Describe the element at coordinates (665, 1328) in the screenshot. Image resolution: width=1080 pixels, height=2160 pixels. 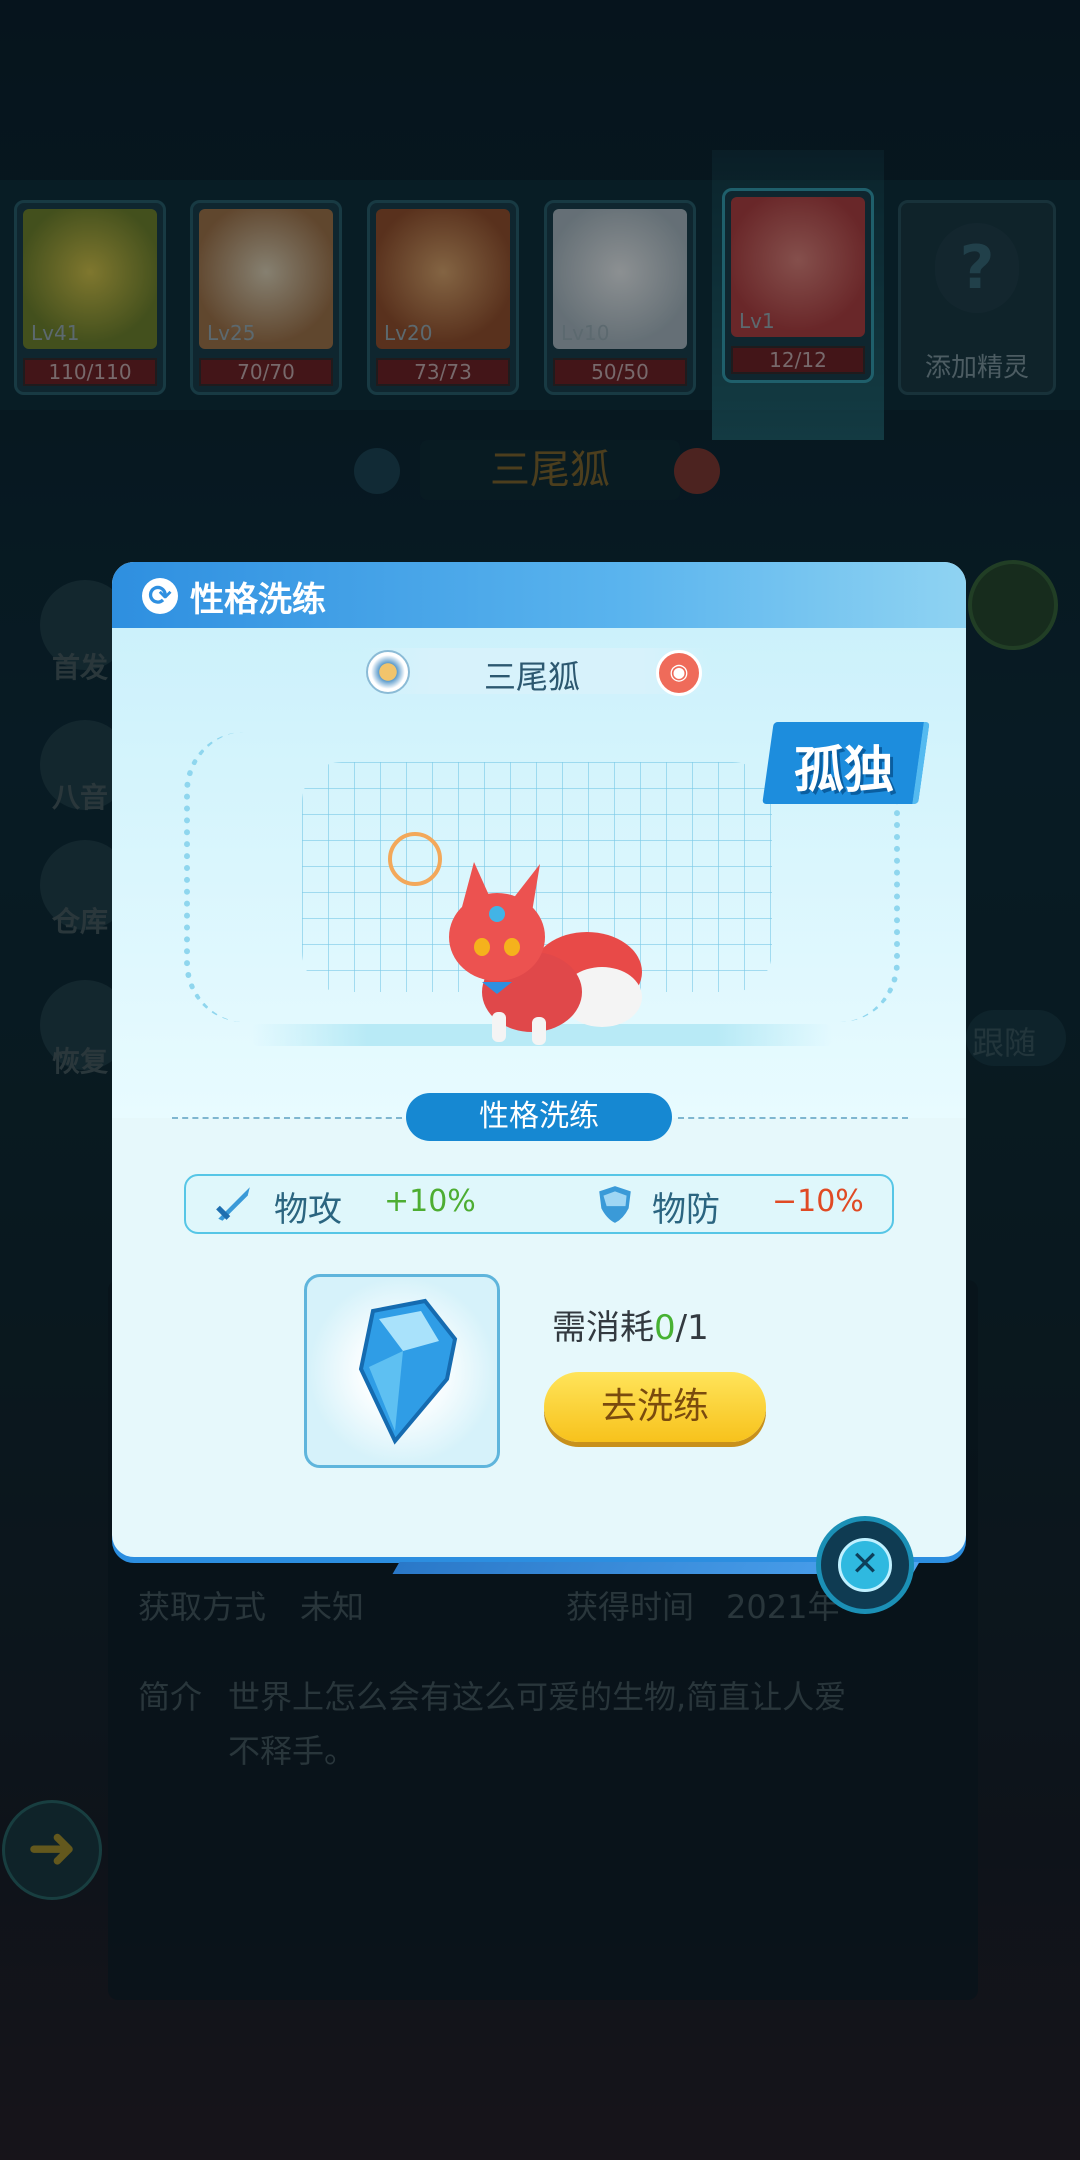
I see `cost-owned: 0` at that location.